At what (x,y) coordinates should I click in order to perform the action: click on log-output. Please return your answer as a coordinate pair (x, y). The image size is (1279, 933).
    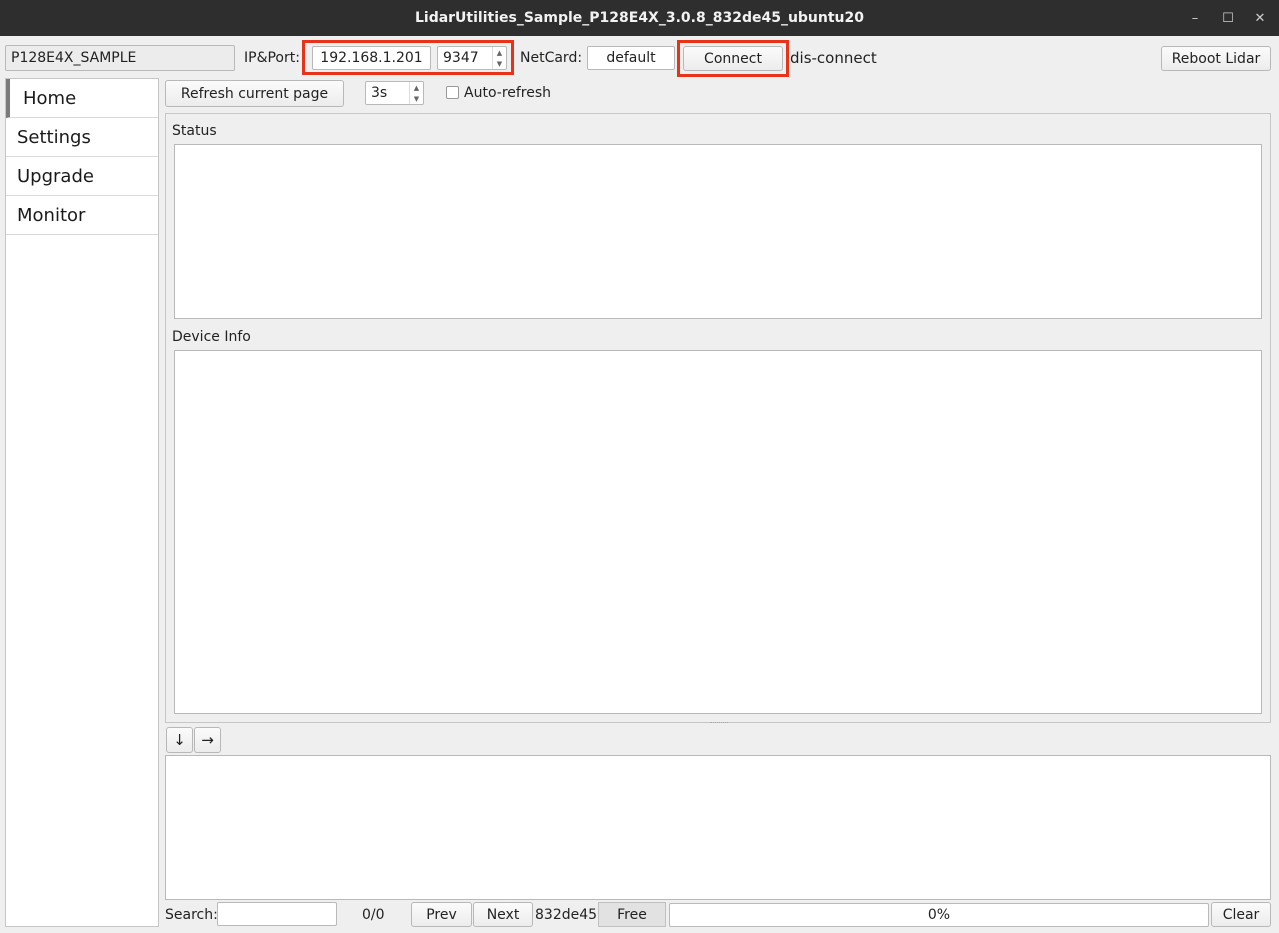
    Looking at the image, I should click on (718, 827).